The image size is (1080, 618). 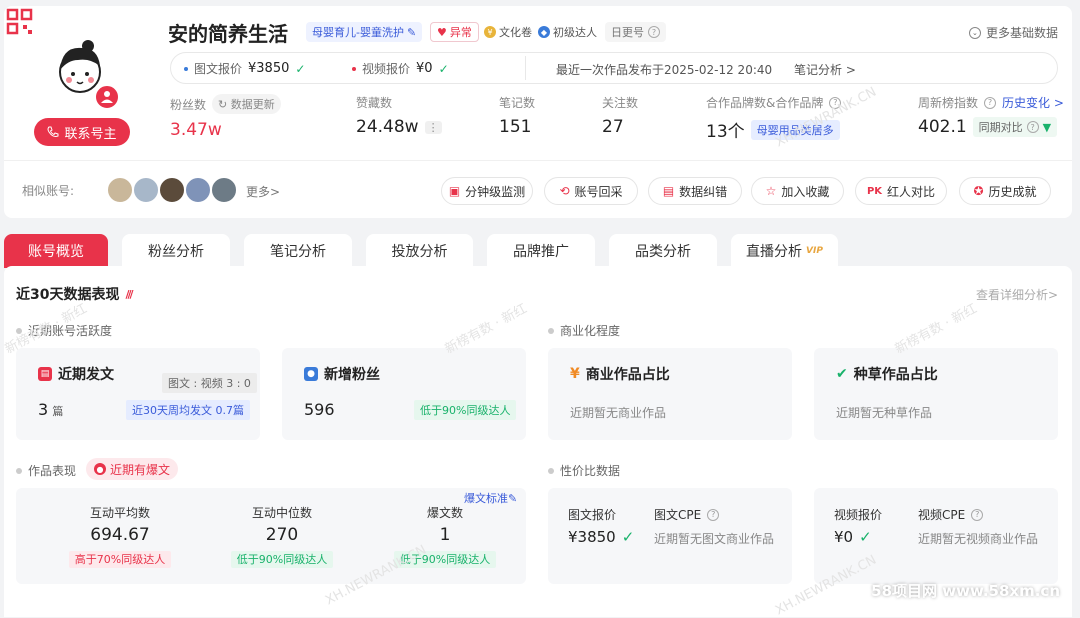 I want to click on account-name: 安的简养生活, so click(x=228, y=34).